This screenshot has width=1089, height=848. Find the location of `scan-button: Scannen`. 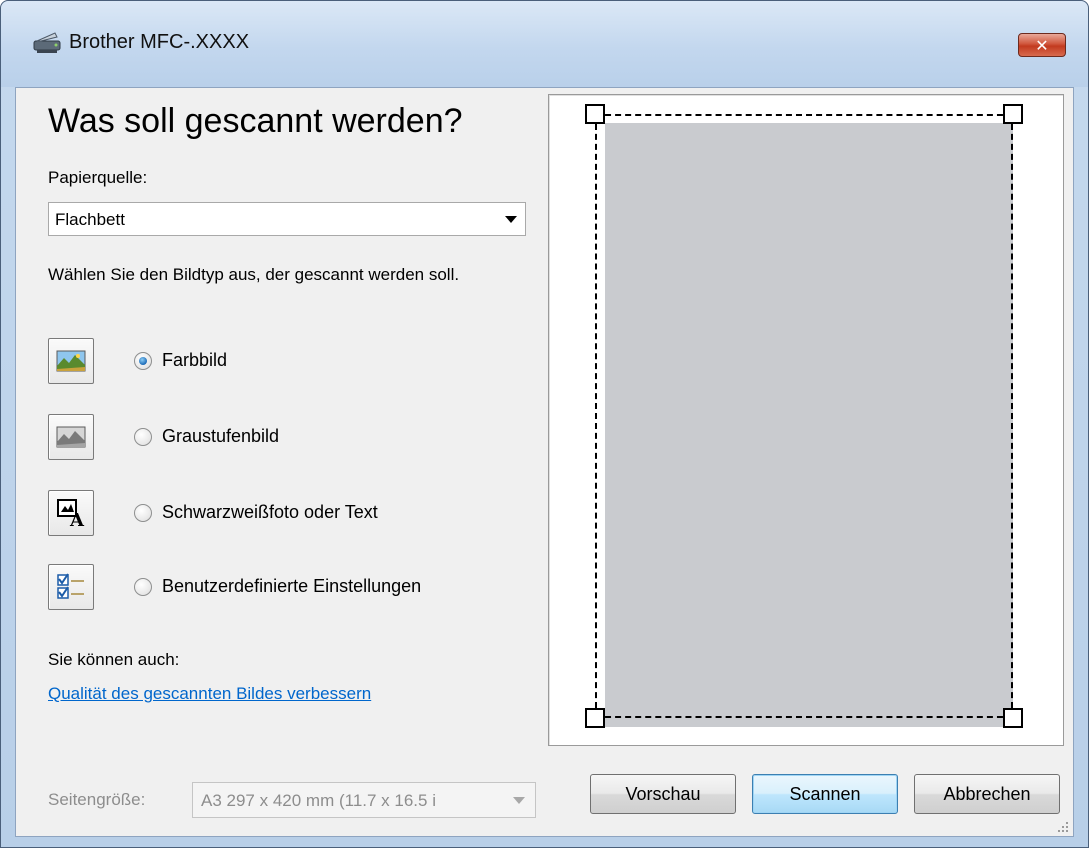

scan-button: Scannen is located at coordinates (825, 794).